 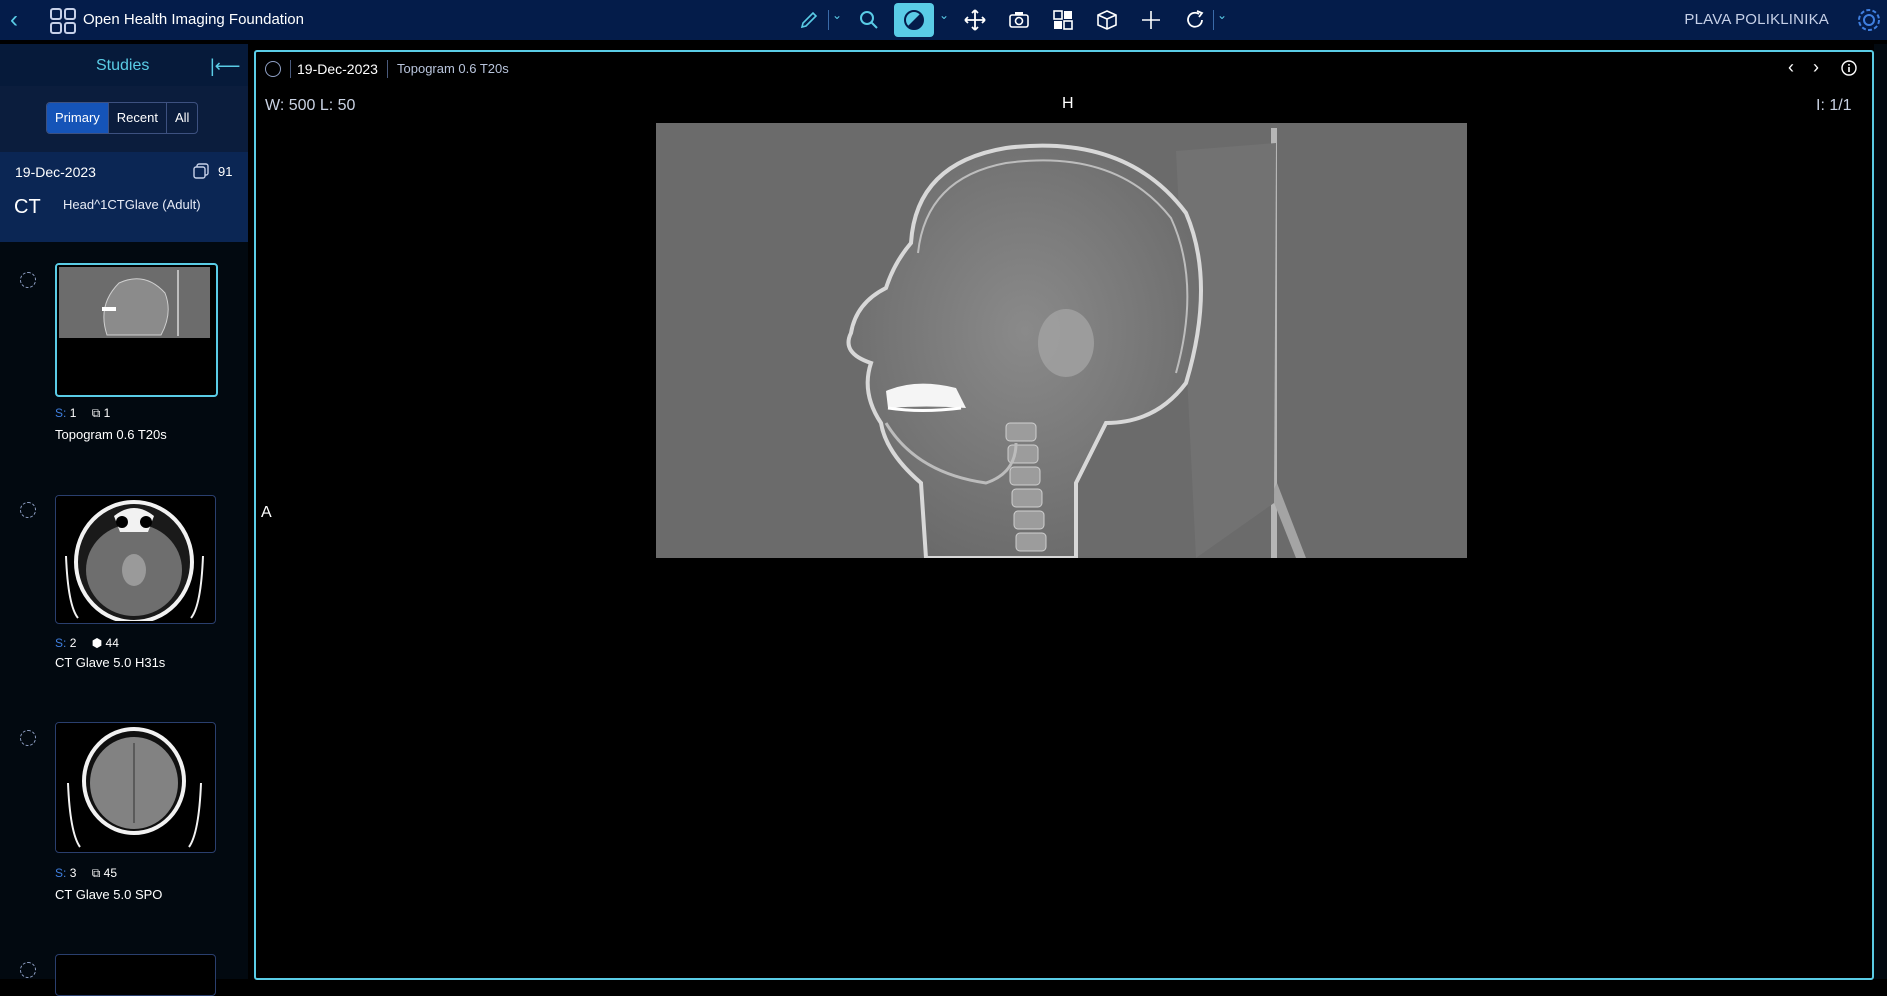 What do you see at coordinates (82, 413) in the screenshot?
I see `series-meta-1: S: 1 ⧉ 1` at bounding box center [82, 413].